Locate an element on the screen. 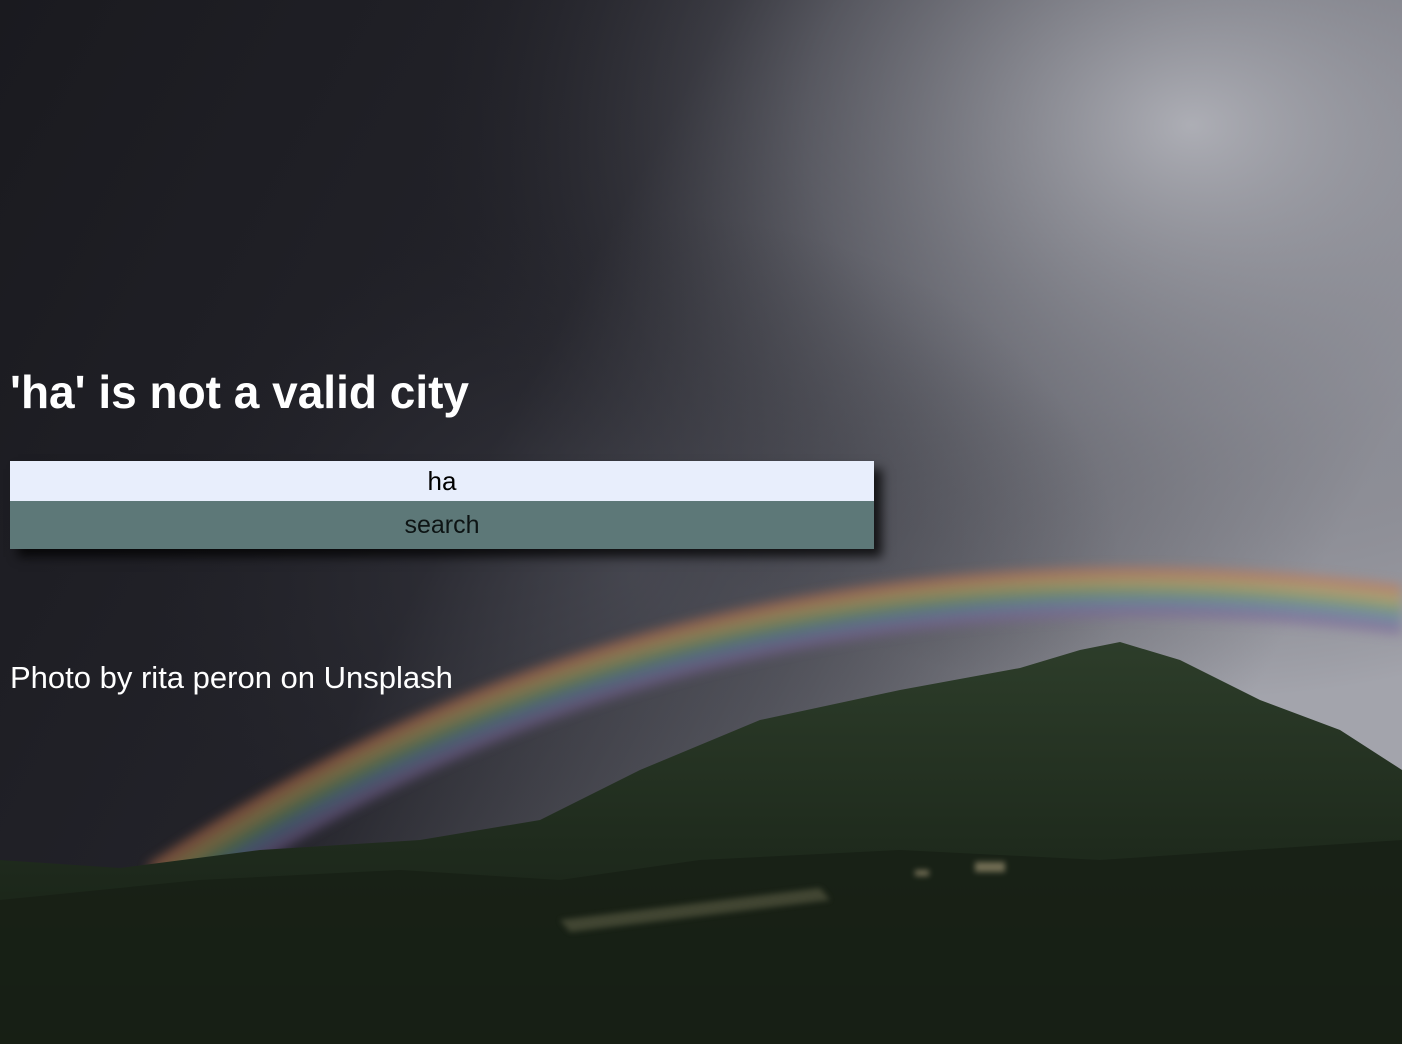 The width and height of the screenshot is (1402, 1044). city-search-input is located at coordinates (442, 481).